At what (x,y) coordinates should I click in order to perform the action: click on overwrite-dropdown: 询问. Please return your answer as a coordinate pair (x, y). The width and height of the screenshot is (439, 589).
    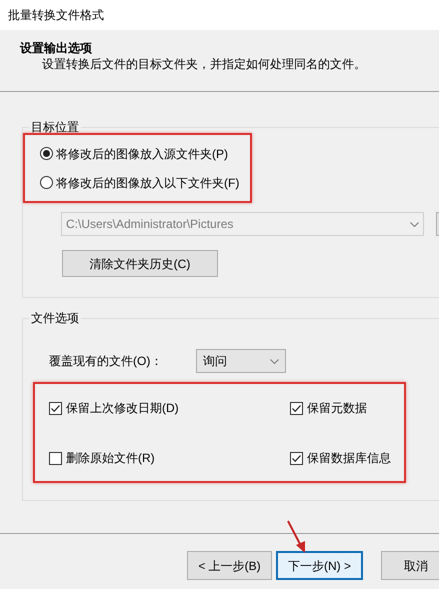
    Looking at the image, I should click on (241, 361).